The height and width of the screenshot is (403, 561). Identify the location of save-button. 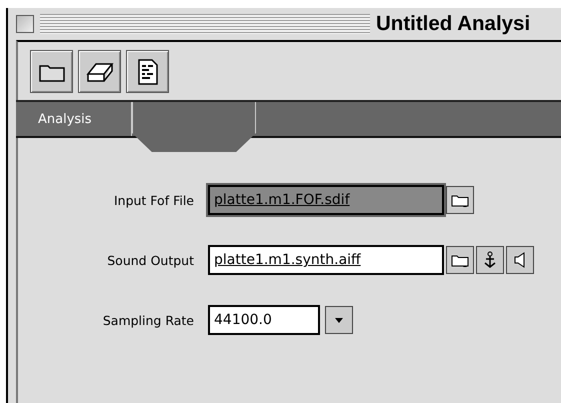
(490, 260).